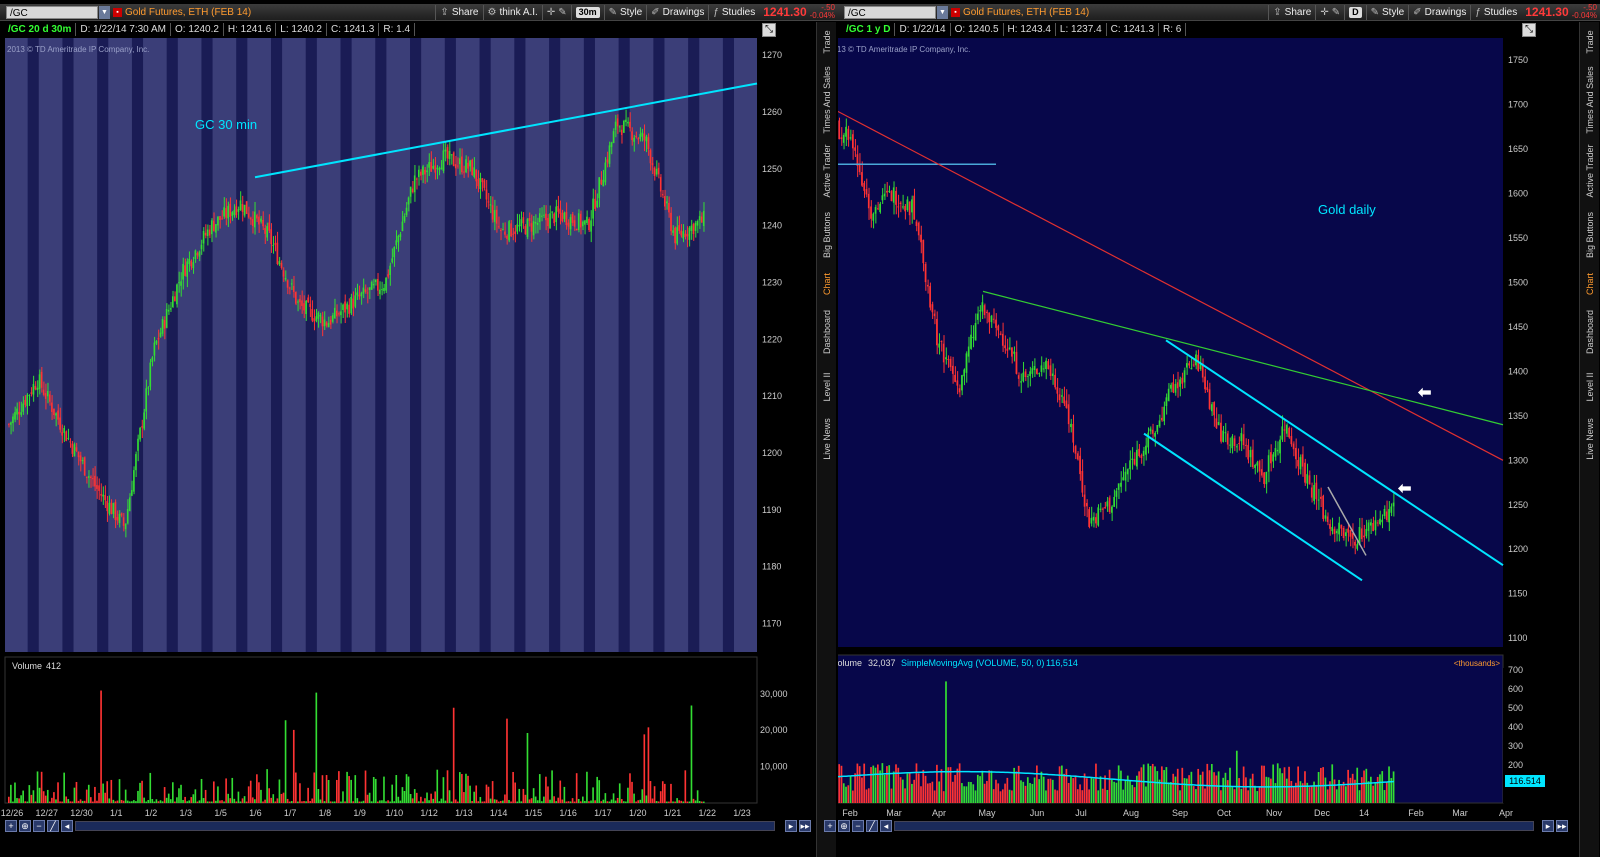 The height and width of the screenshot is (857, 1600). Describe the element at coordinates (1180, 813) in the screenshot. I see `x-tick-label: Sep` at that location.